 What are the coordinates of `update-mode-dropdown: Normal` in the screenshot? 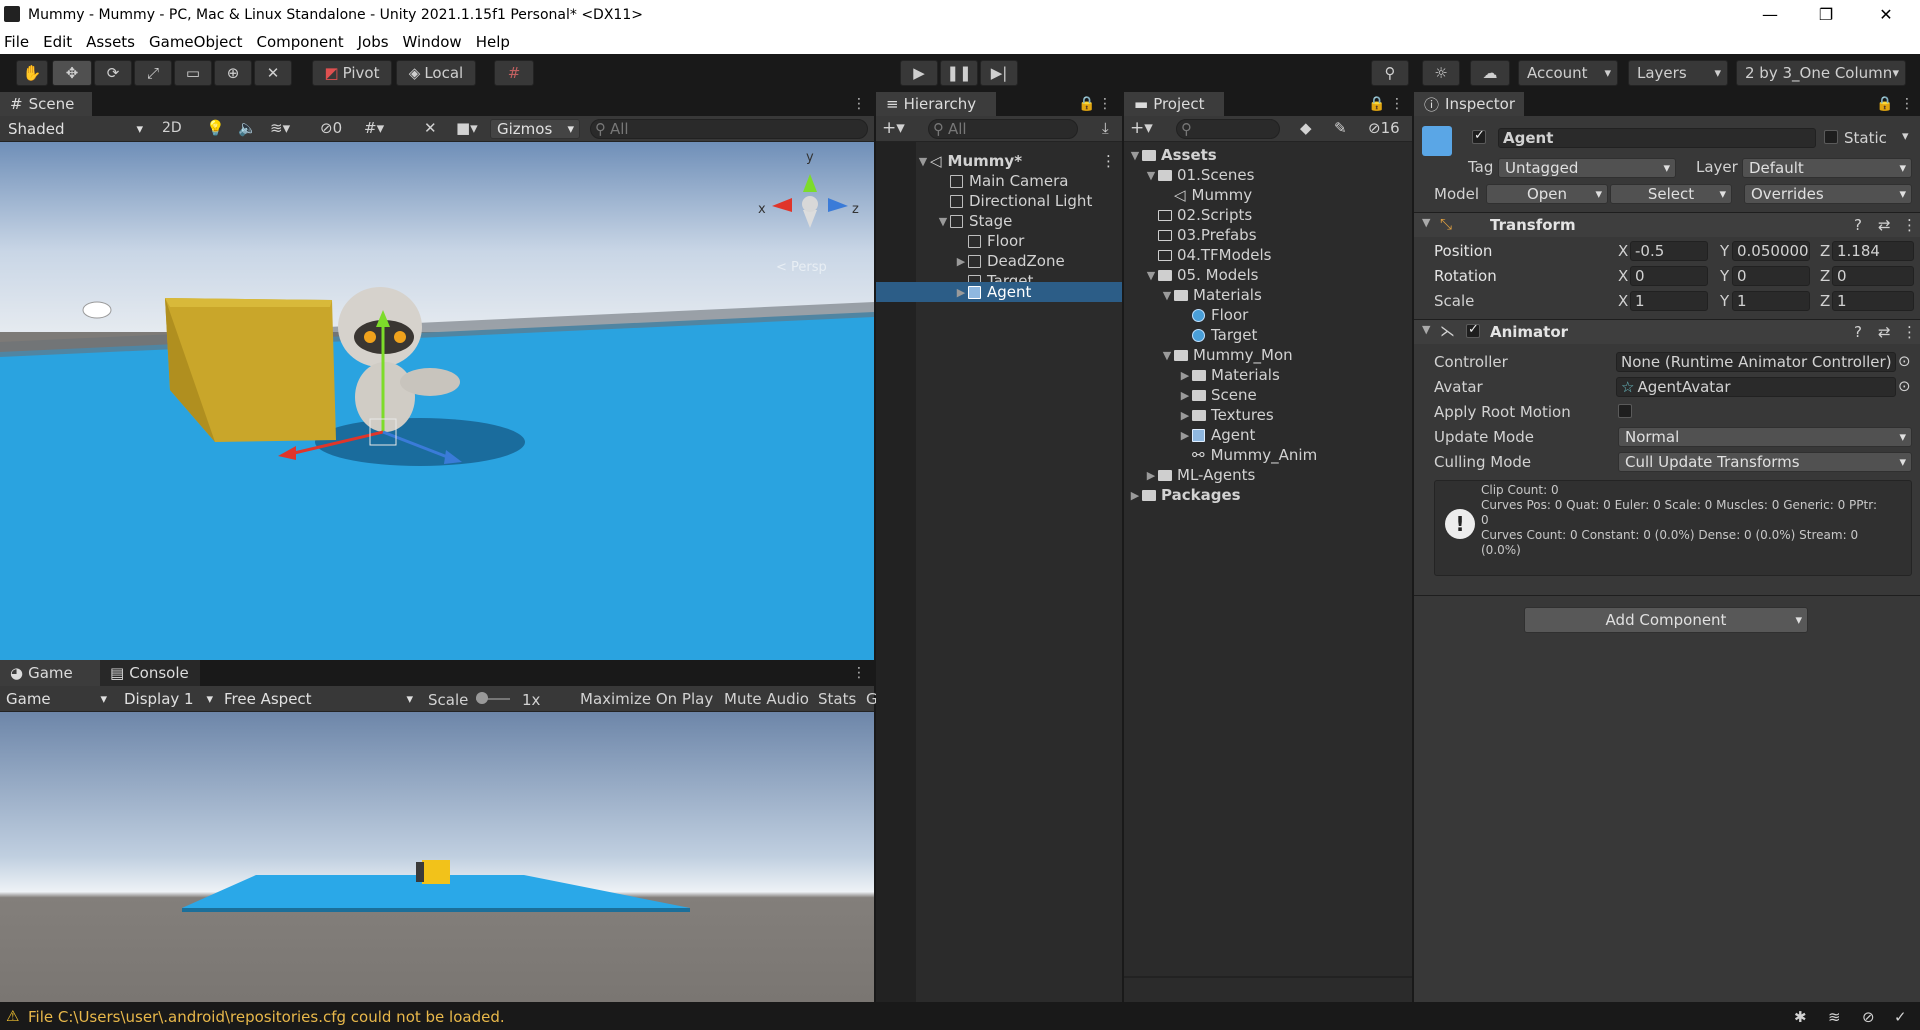 It's located at (1765, 437).